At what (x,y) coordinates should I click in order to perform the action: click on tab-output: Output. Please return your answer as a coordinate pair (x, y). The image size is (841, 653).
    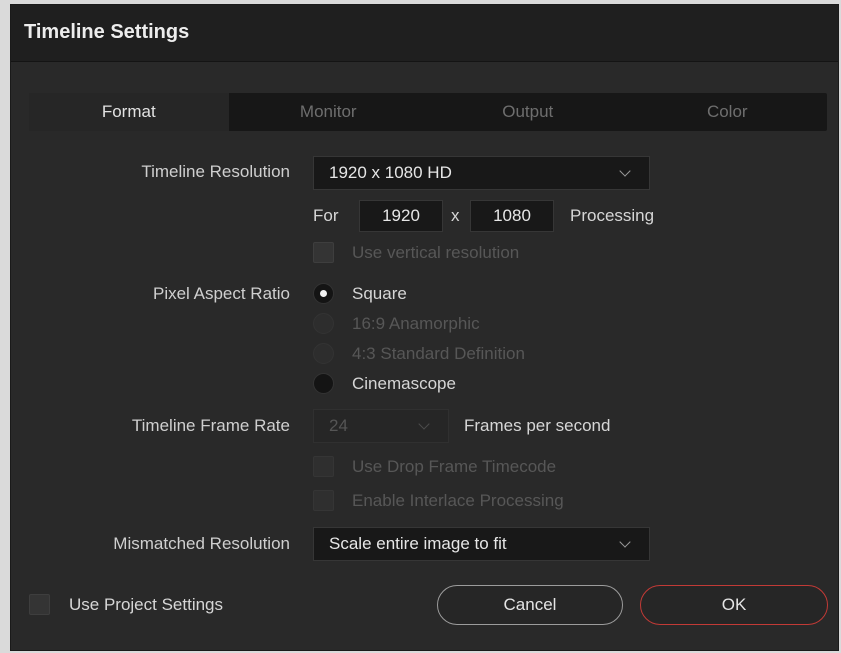
    Looking at the image, I should click on (528, 112).